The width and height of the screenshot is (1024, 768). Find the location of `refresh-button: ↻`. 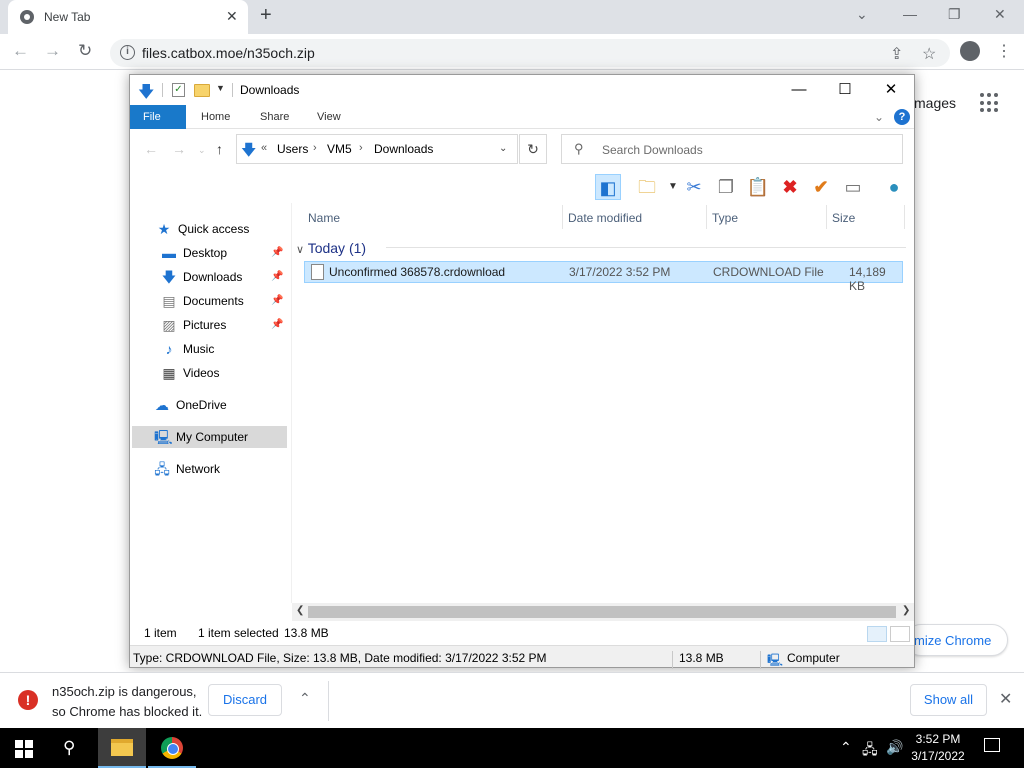

refresh-button: ↻ is located at coordinates (533, 149).